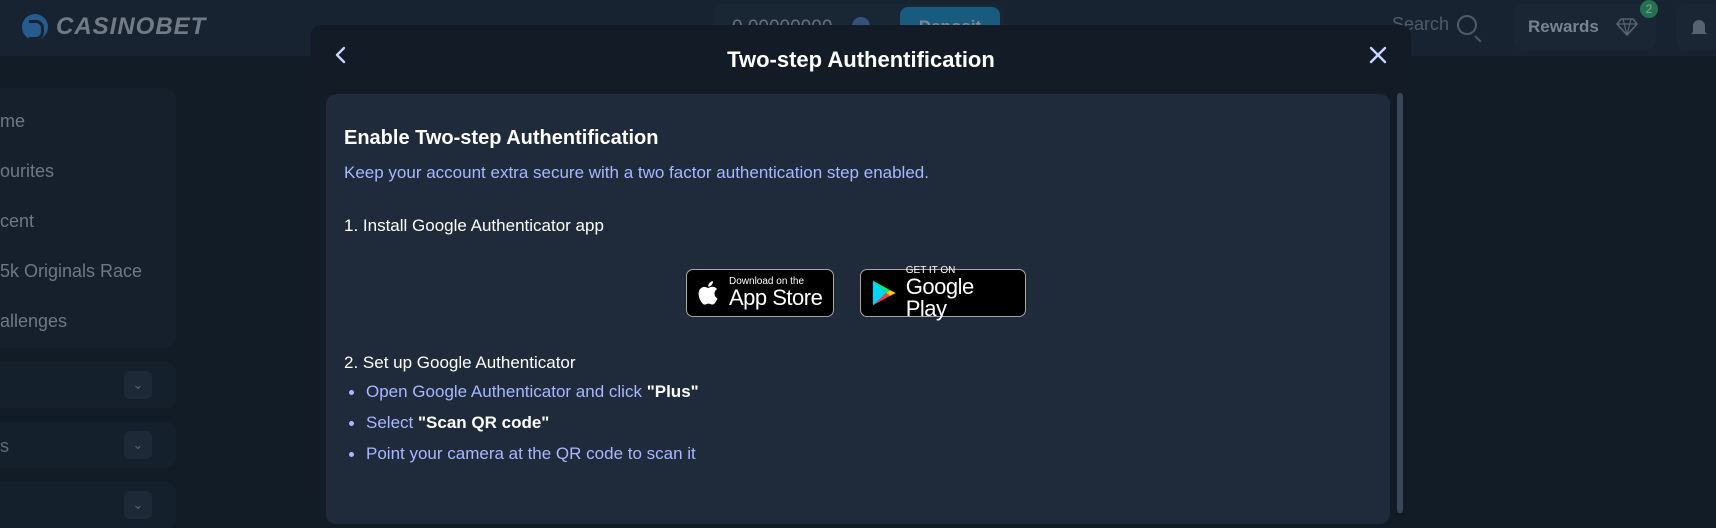 The height and width of the screenshot is (528, 1716). I want to click on instruction-text: Select, so click(392, 422).